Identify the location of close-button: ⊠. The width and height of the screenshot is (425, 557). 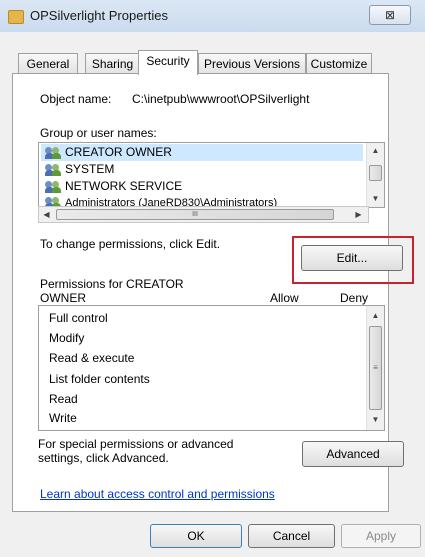
(390, 15).